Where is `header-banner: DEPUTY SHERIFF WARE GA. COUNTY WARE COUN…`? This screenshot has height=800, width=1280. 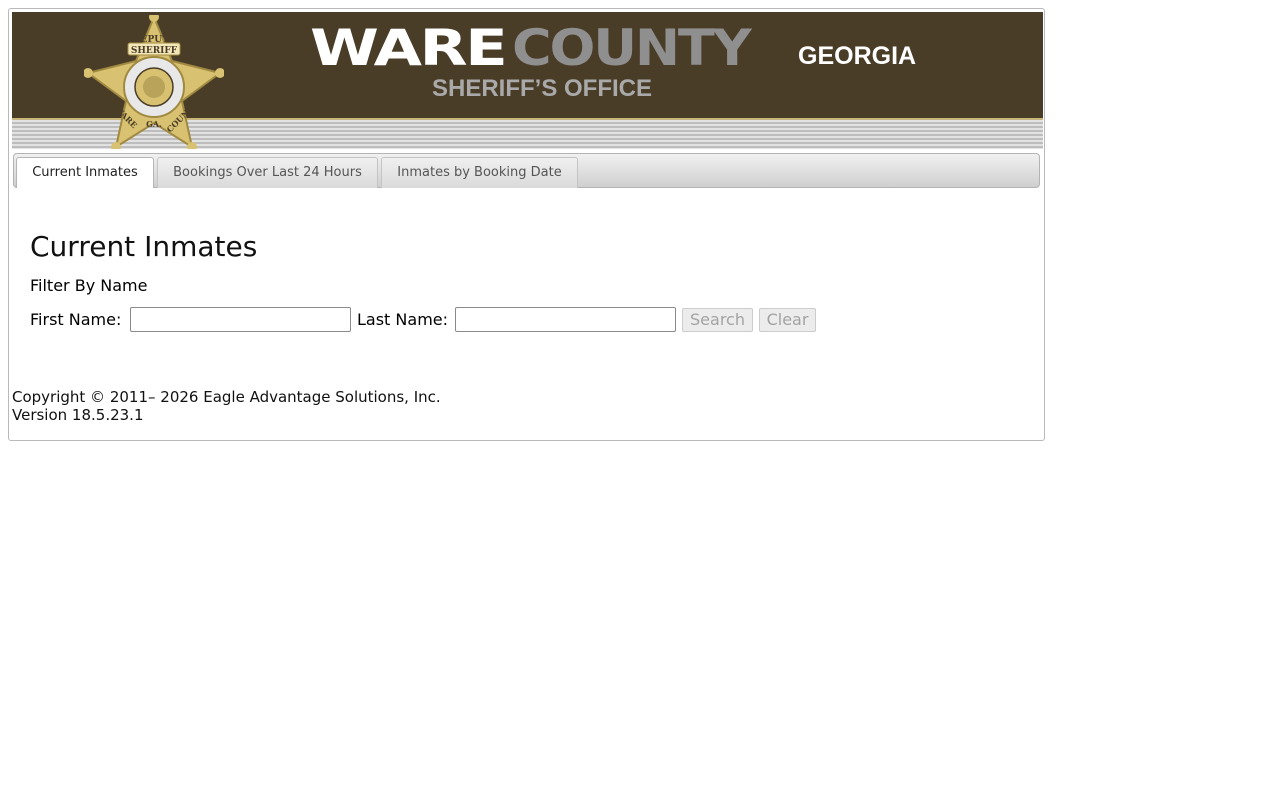
header-banner: DEPUTY SHERIFF WARE GA. COUNTY WARE COUN… is located at coordinates (527, 80).